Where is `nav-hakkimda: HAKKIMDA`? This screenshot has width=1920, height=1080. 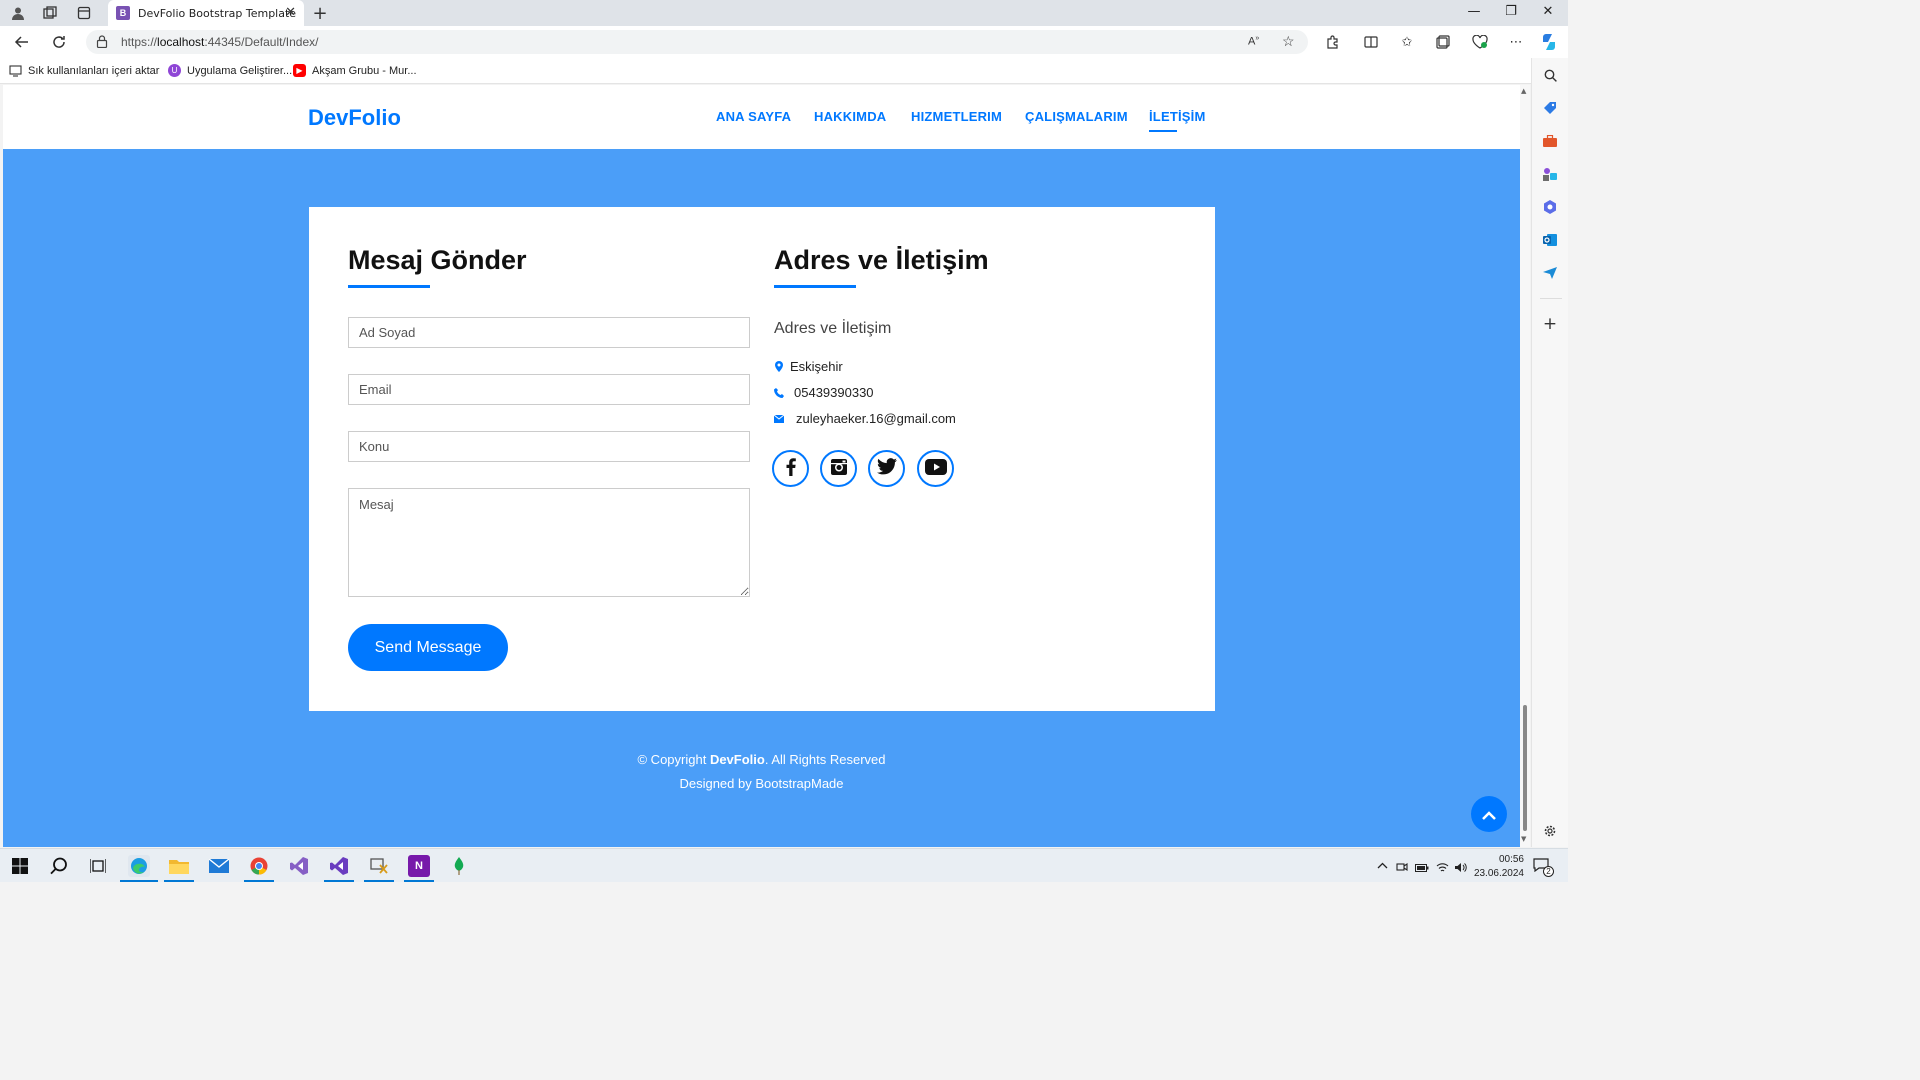 nav-hakkimda: HAKKIMDA is located at coordinates (850, 116).